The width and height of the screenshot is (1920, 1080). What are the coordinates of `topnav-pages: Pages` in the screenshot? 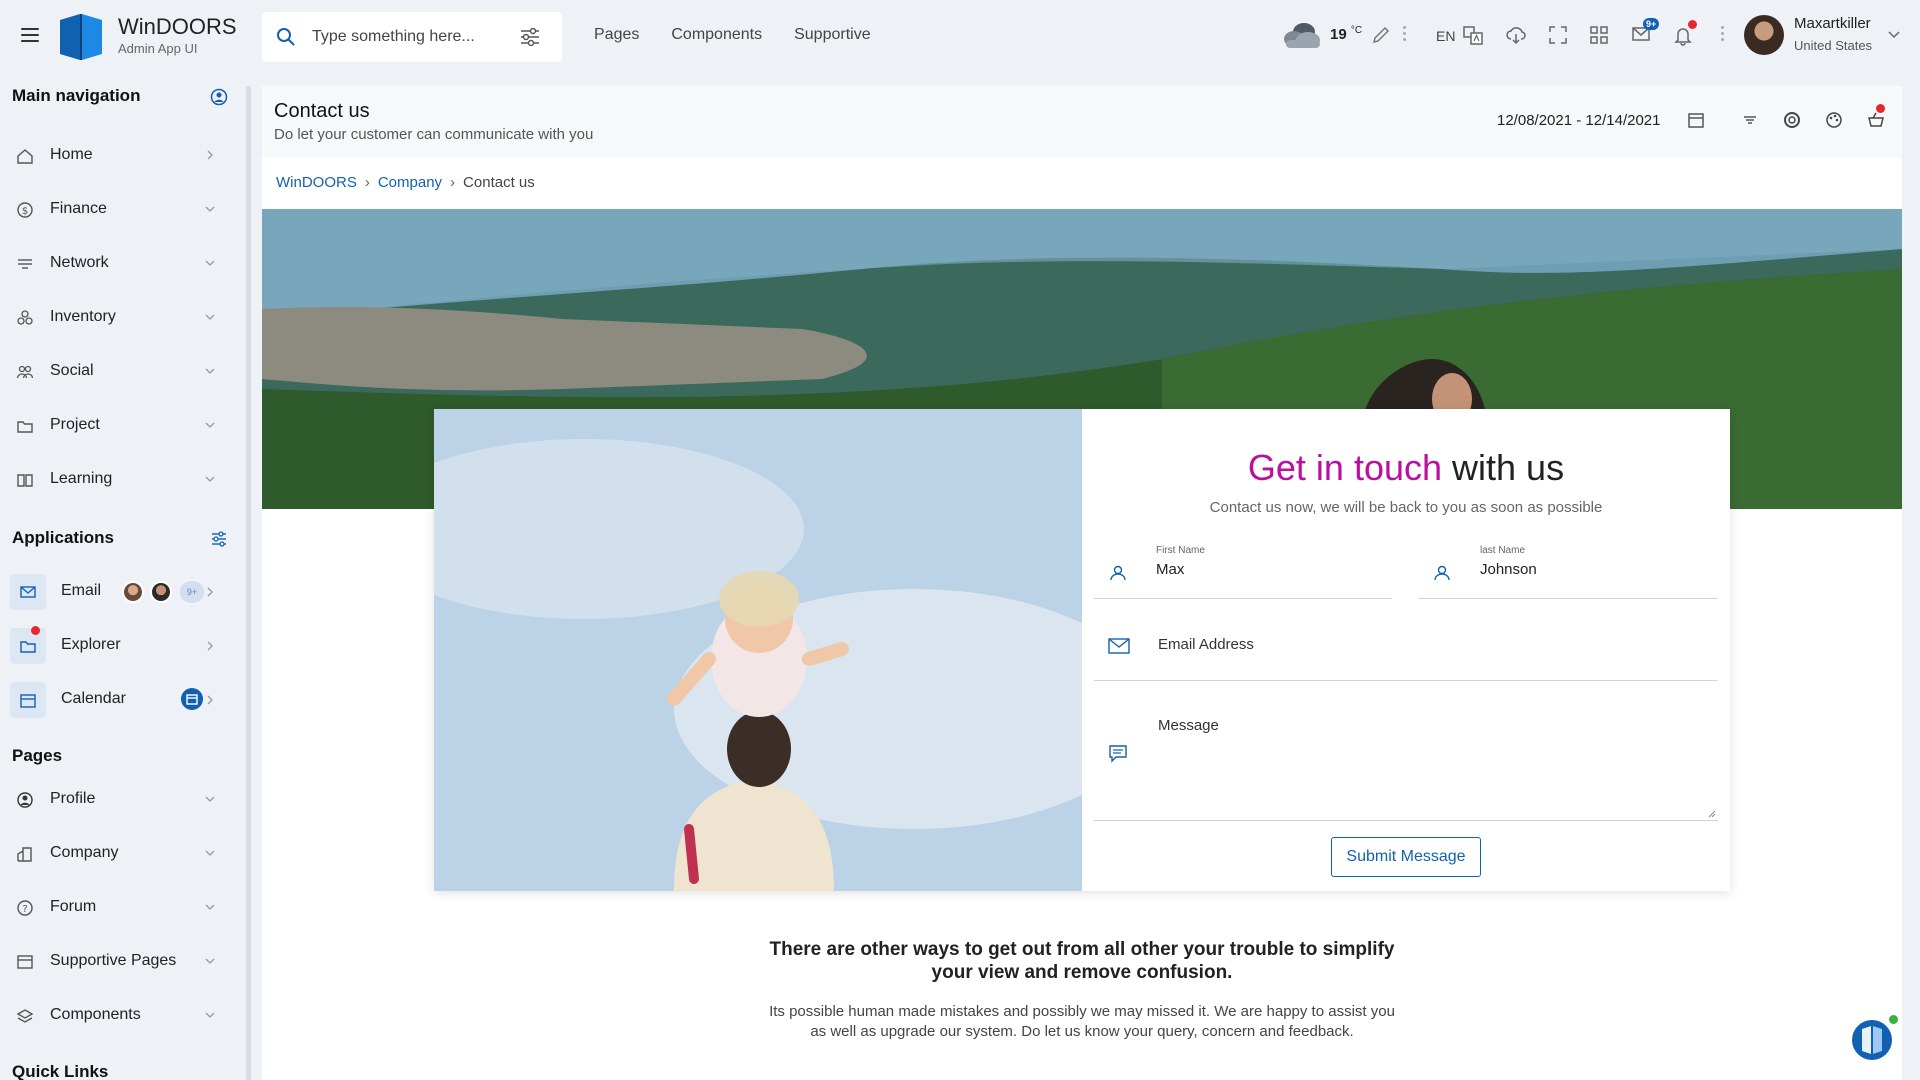 It's located at (616, 35).